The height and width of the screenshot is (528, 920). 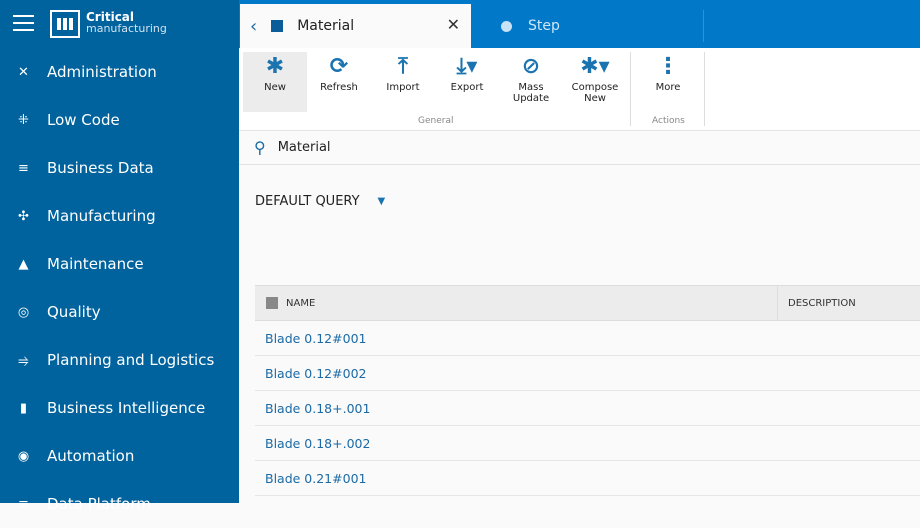 I want to click on table-row: Blade 0.18+.002, so click(x=587, y=443).